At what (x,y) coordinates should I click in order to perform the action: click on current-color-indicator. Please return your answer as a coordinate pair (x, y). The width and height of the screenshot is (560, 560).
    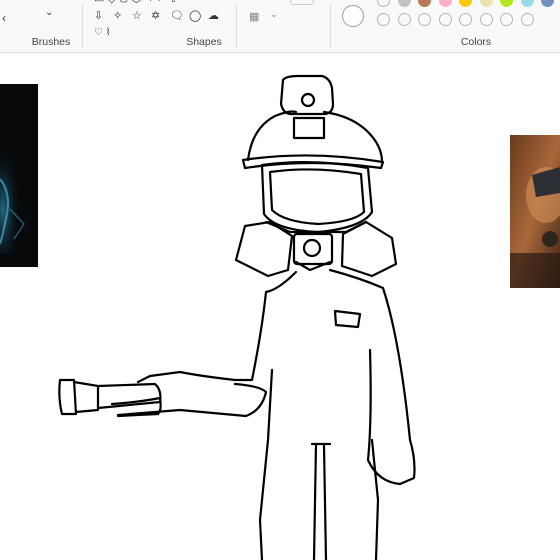
    Looking at the image, I should click on (353, 16).